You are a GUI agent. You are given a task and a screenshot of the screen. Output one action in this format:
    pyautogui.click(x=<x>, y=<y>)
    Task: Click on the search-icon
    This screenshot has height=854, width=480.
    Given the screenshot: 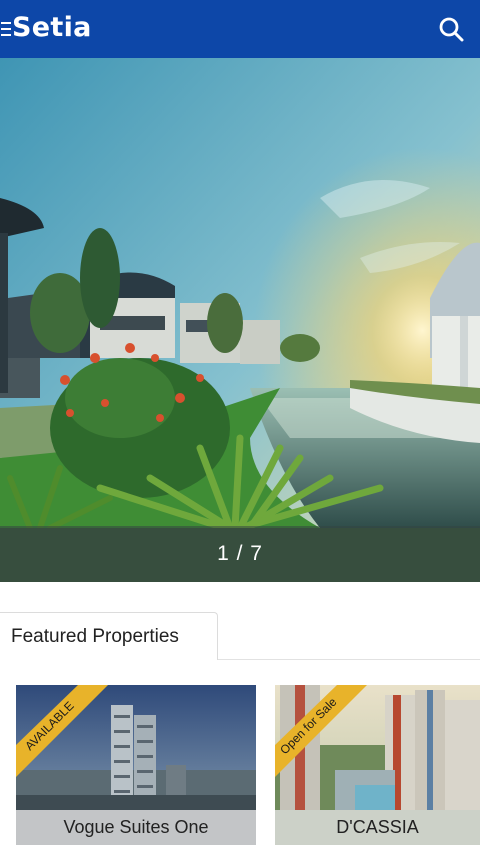 What is the action you would take?
    pyautogui.click(x=451, y=29)
    